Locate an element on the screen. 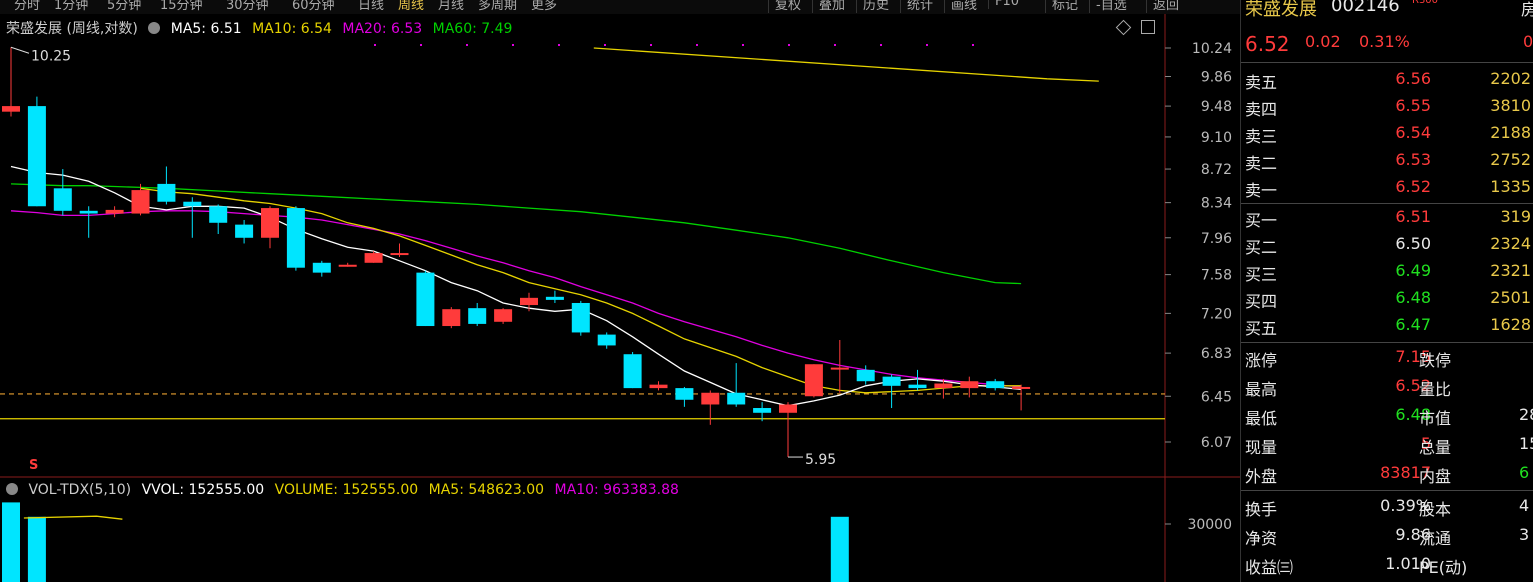 This screenshot has height=582, width=1533. tool-button-4: 画线 is located at coordinates (960, 6).